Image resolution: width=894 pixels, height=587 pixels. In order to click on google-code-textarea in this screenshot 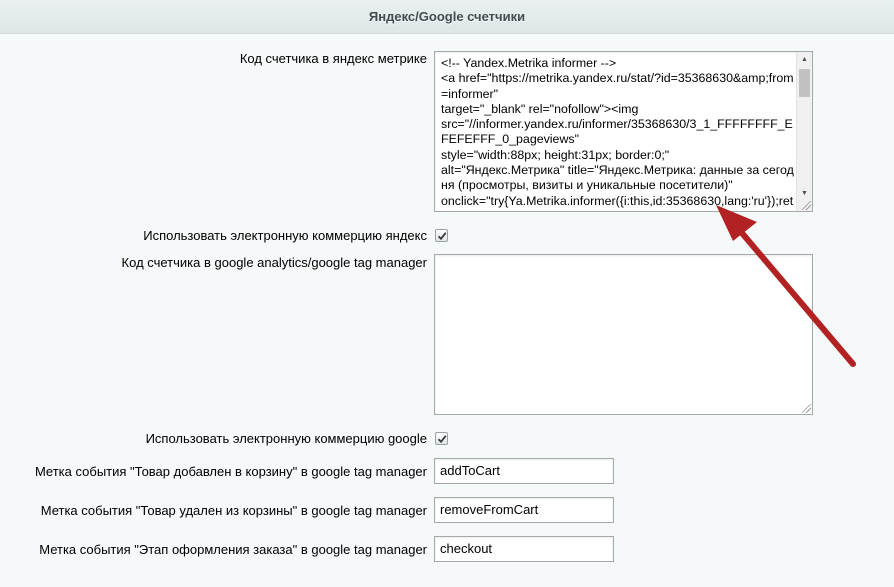, I will do `click(623, 334)`.